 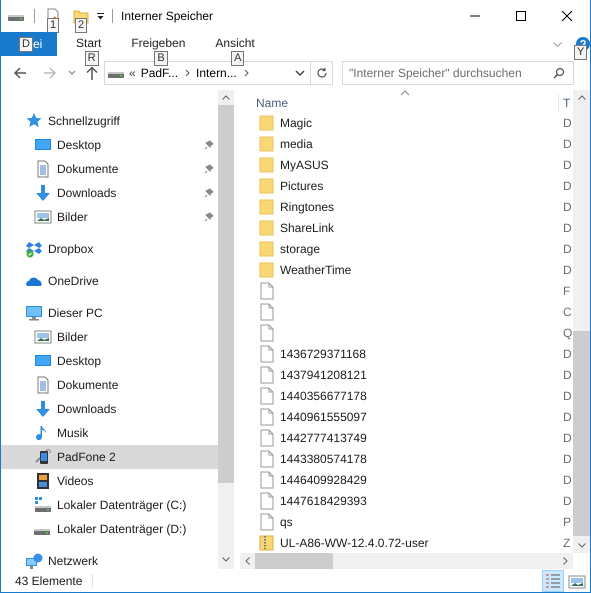 I want to click on customize-toolbar-icon, so click(x=100, y=16).